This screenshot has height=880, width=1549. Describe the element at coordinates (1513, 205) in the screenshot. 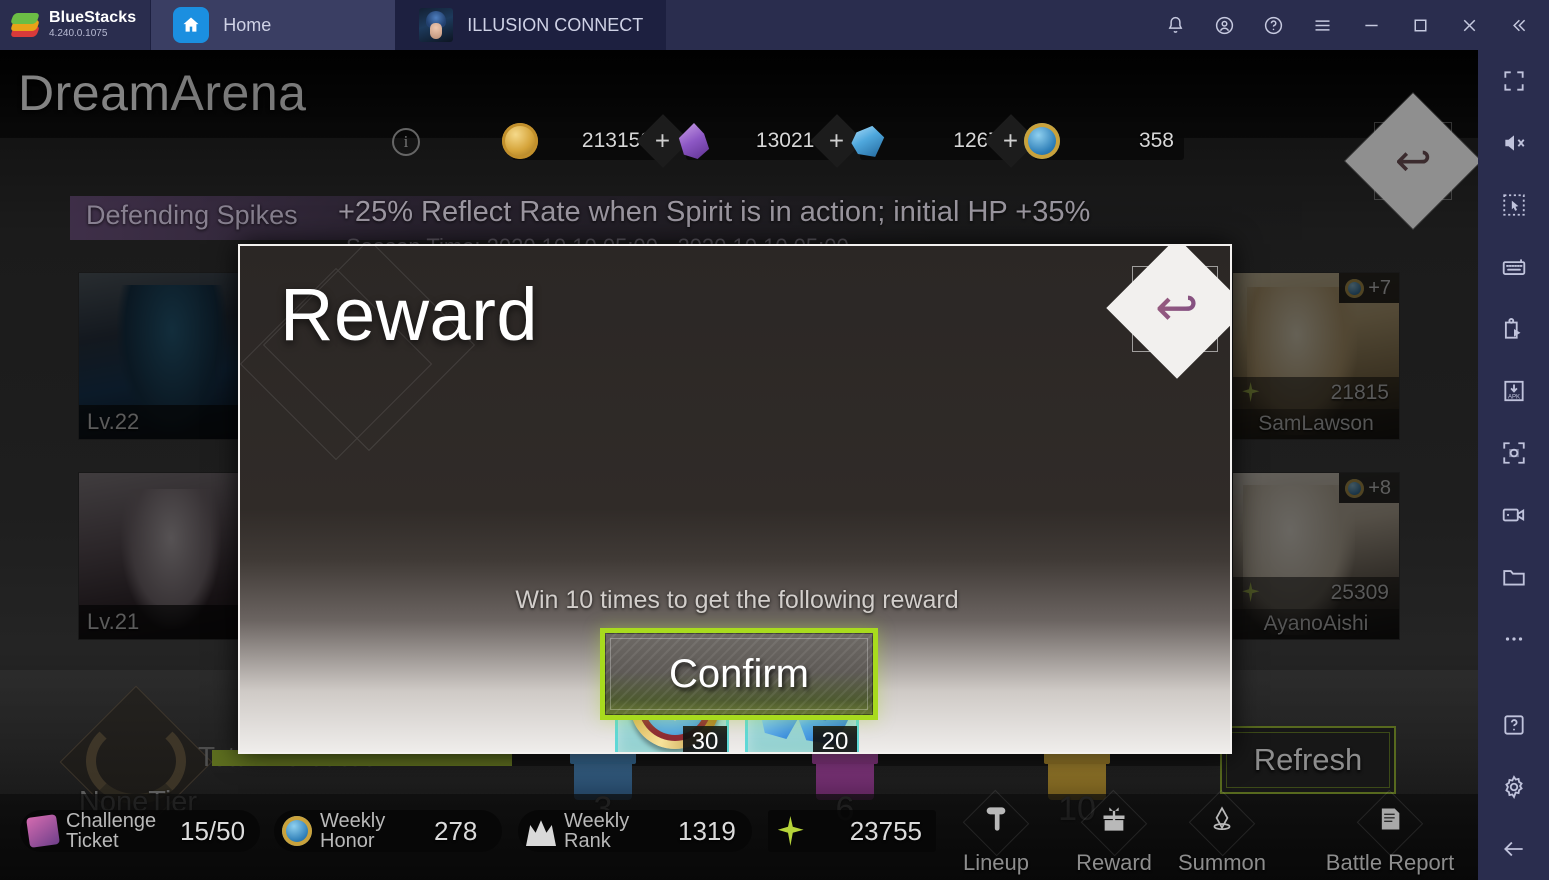

I see `multi-select-icon` at that location.